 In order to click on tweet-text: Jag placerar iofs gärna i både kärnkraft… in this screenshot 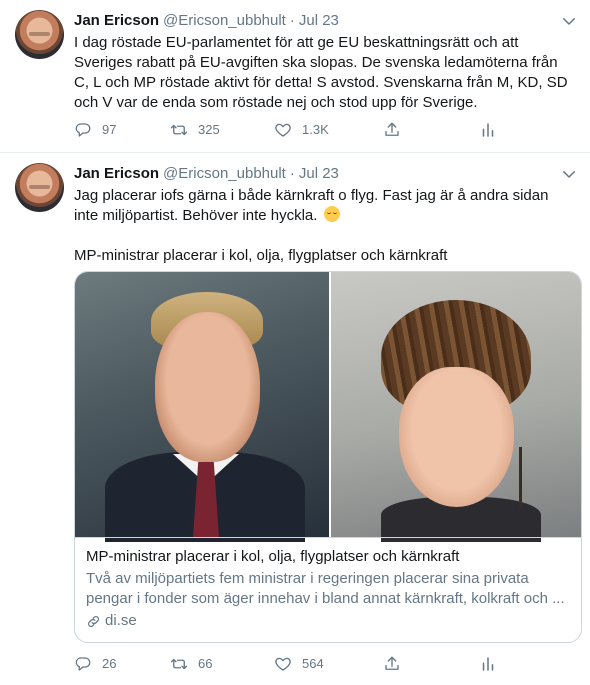, I will do `click(324, 226)`.